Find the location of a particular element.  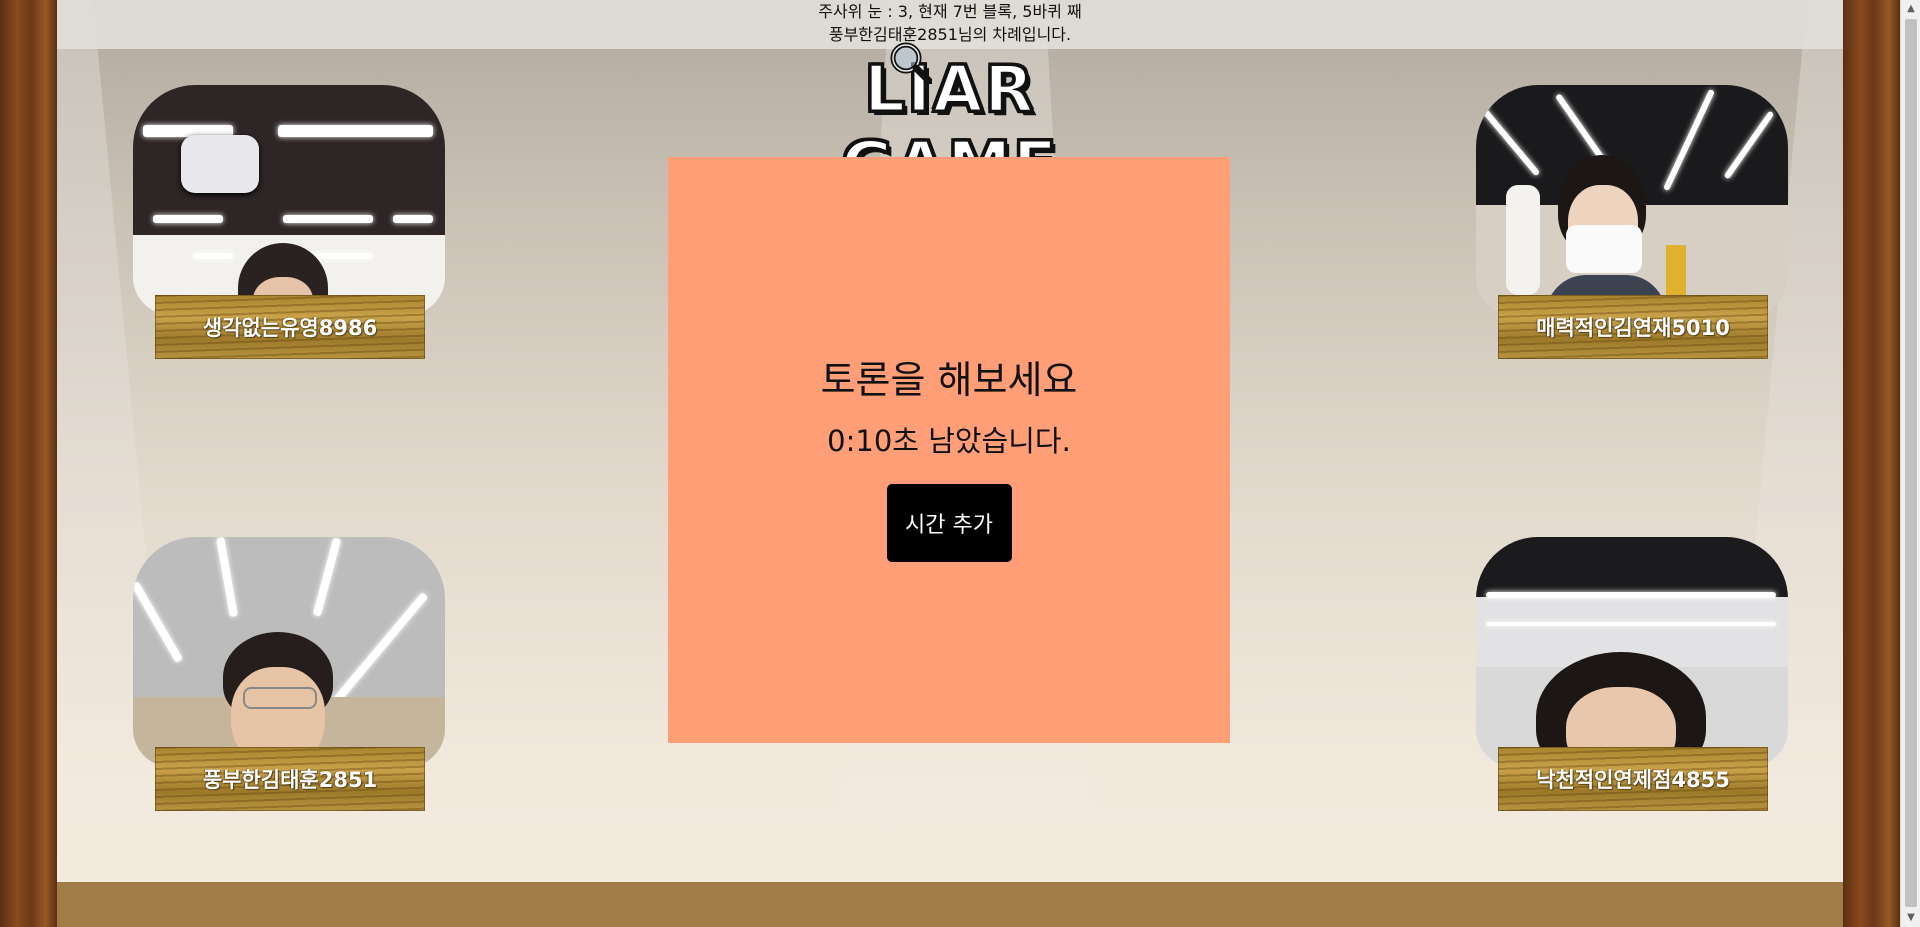

player-nameplate: 매력적인김연재5010 is located at coordinates (1633, 327).